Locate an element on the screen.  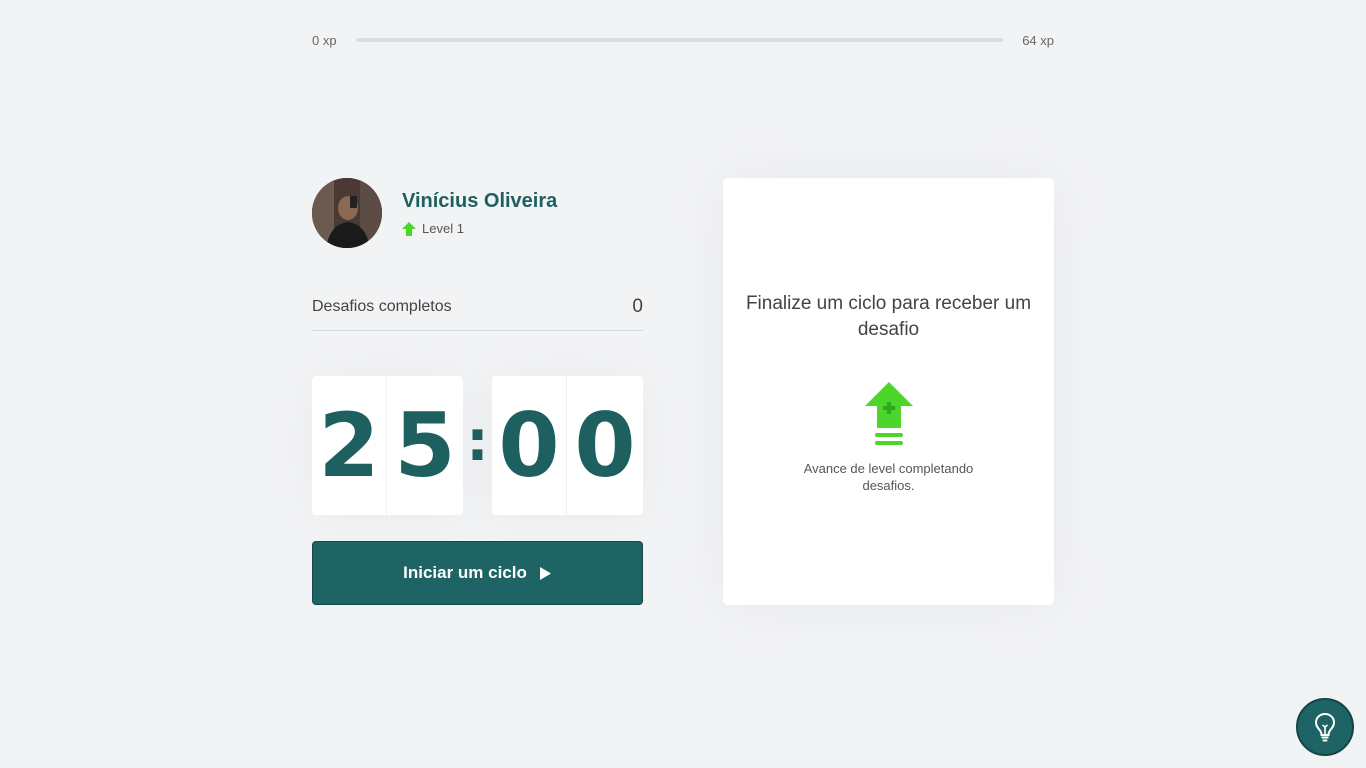
avatar is located at coordinates (347, 213).